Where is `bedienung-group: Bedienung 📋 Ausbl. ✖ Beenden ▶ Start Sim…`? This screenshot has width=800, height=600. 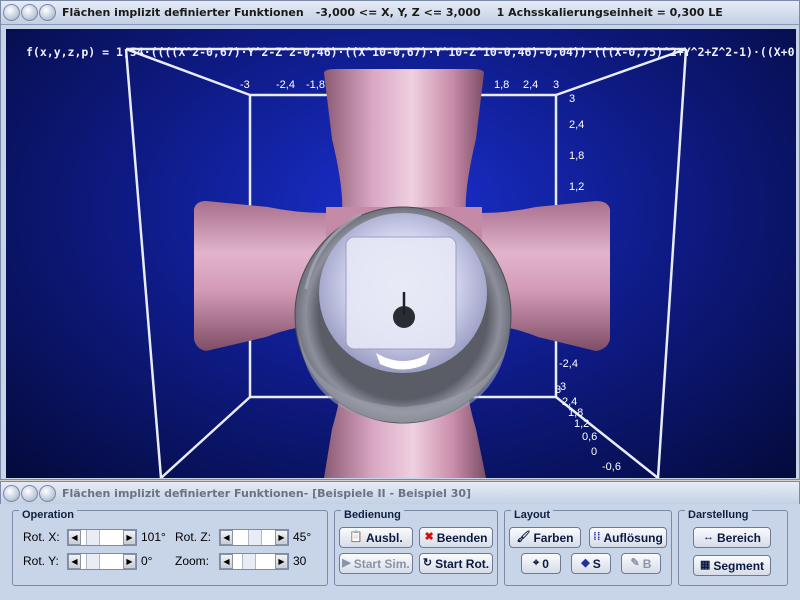 bedienung-group: Bedienung 📋 Ausbl. ✖ Beenden ▶ Start Sim… is located at coordinates (416, 547).